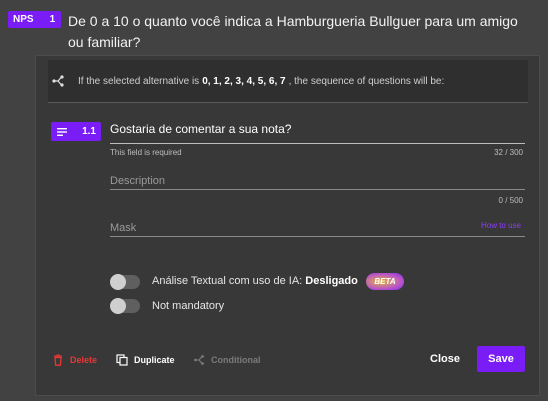 This screenshot has width=548, height=401. What do you see at coordinates (123, 228) in the screenshot?
I see `mask-placeholder: Mask` at bounding box center [123, 228].